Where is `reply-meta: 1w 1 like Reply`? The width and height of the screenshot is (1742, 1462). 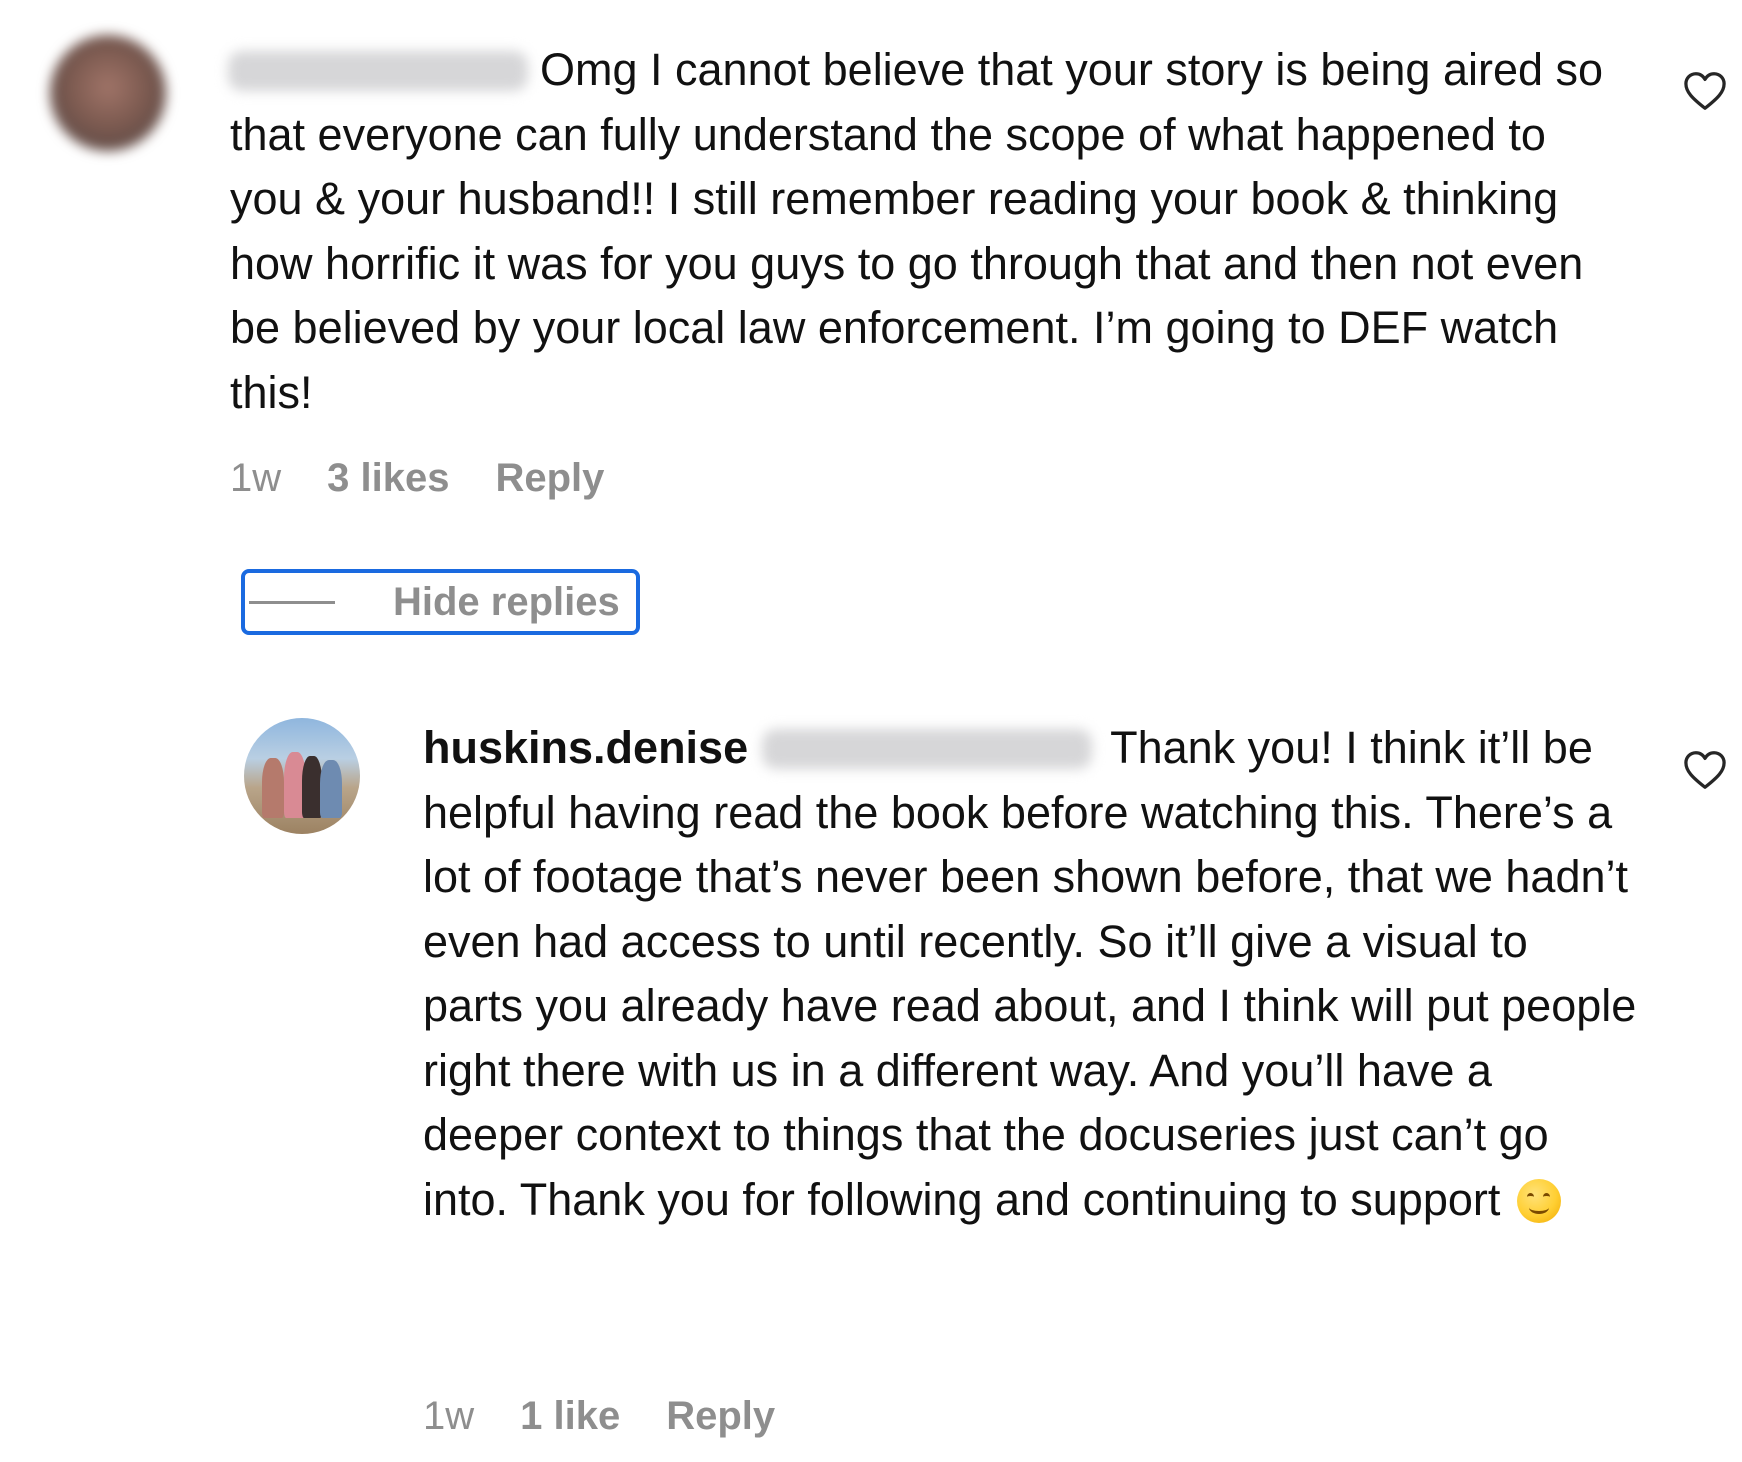
reply-meta: 1w 1 like Reply is located at coordinates (622, 1416).